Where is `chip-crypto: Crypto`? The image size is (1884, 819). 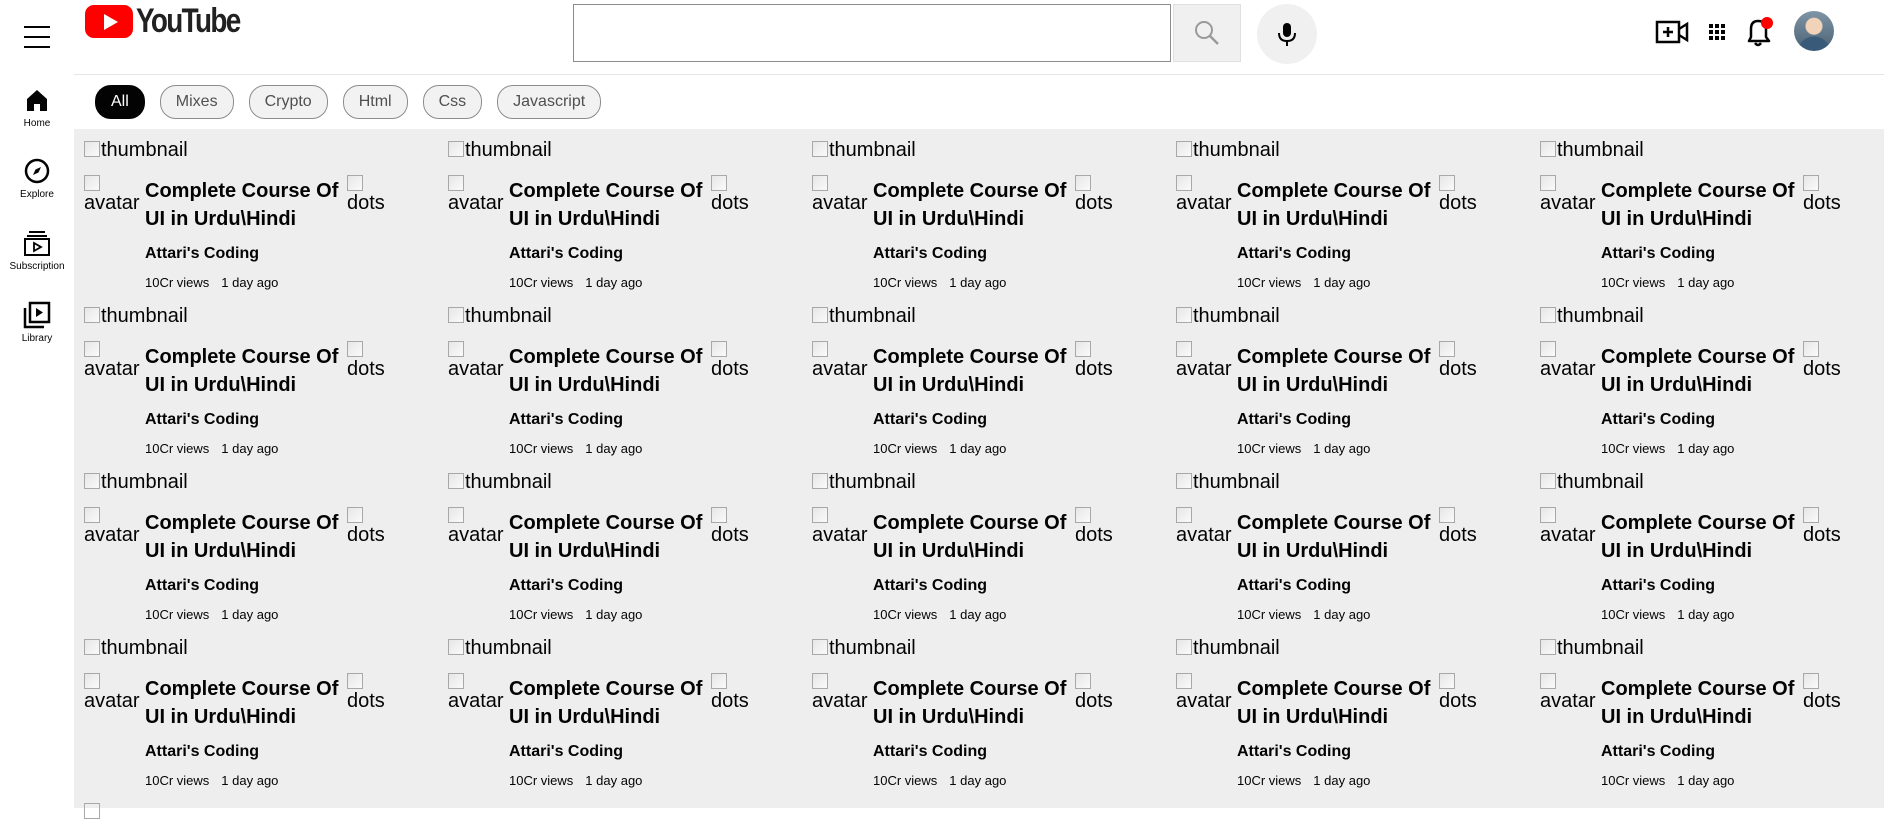
chip-crypto: Crypto is located at coordinates (288, 102).